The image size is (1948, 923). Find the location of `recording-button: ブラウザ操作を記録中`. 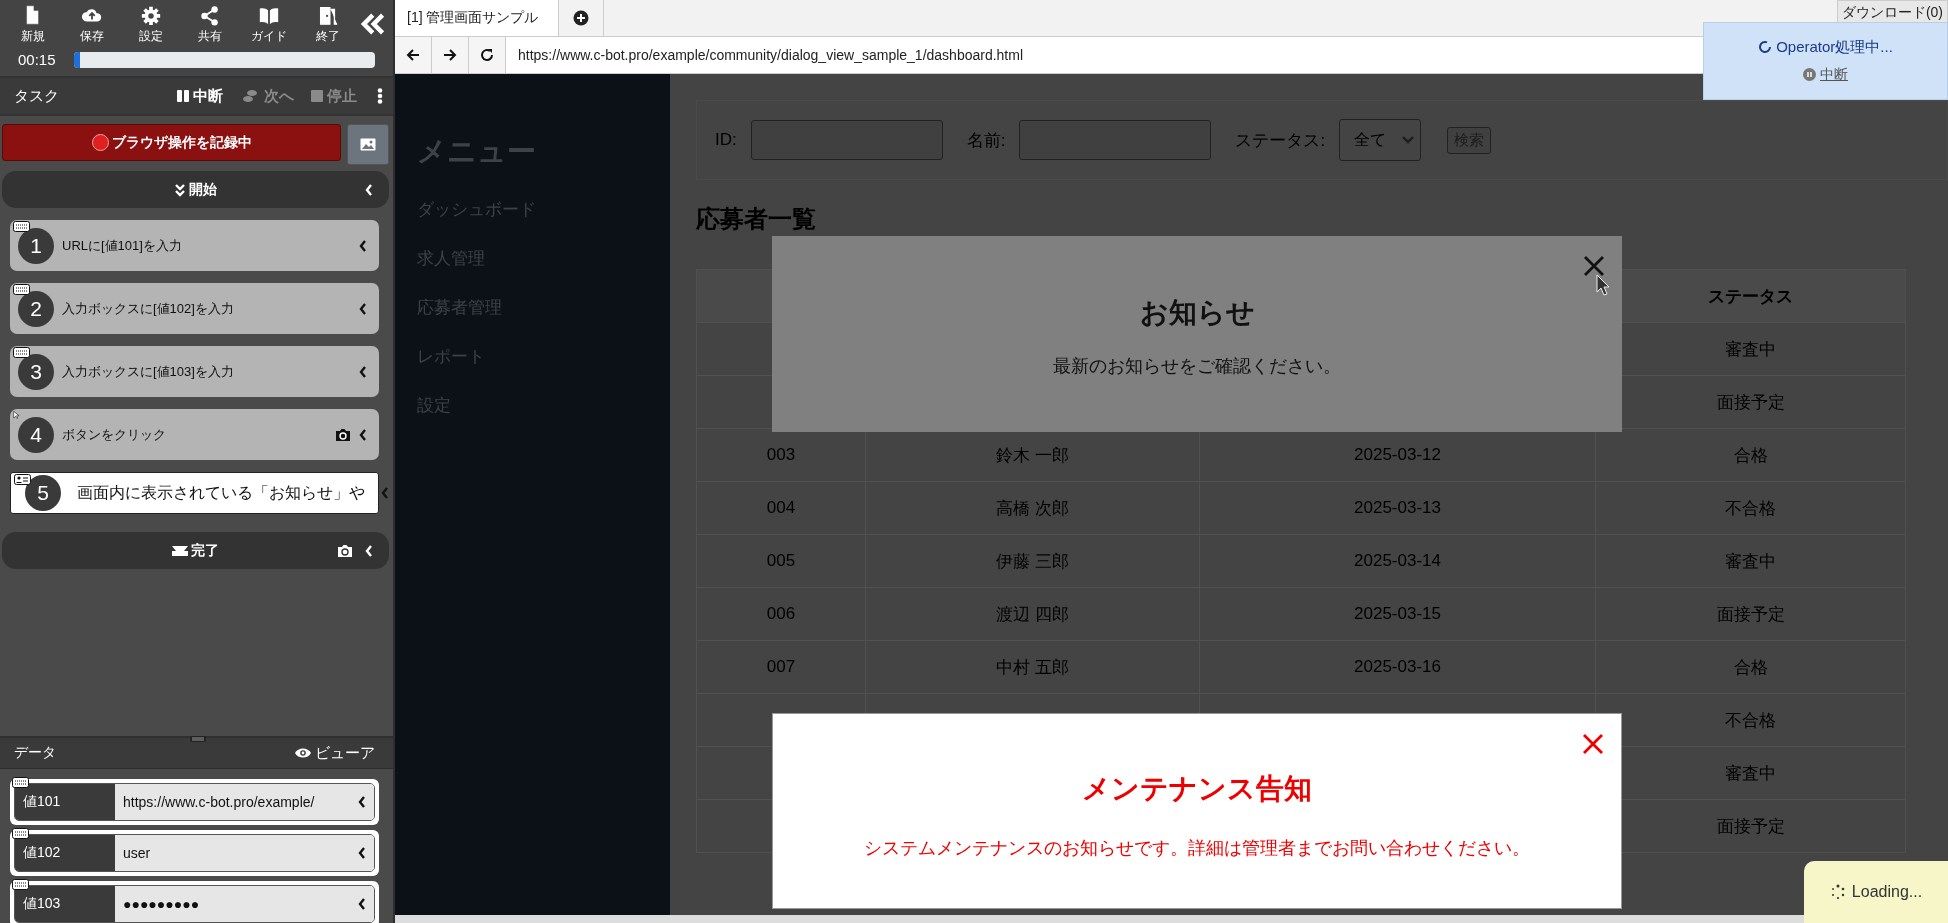

recording-button: ブラウザ操作を記録中 is located at coordinates (171, 142).